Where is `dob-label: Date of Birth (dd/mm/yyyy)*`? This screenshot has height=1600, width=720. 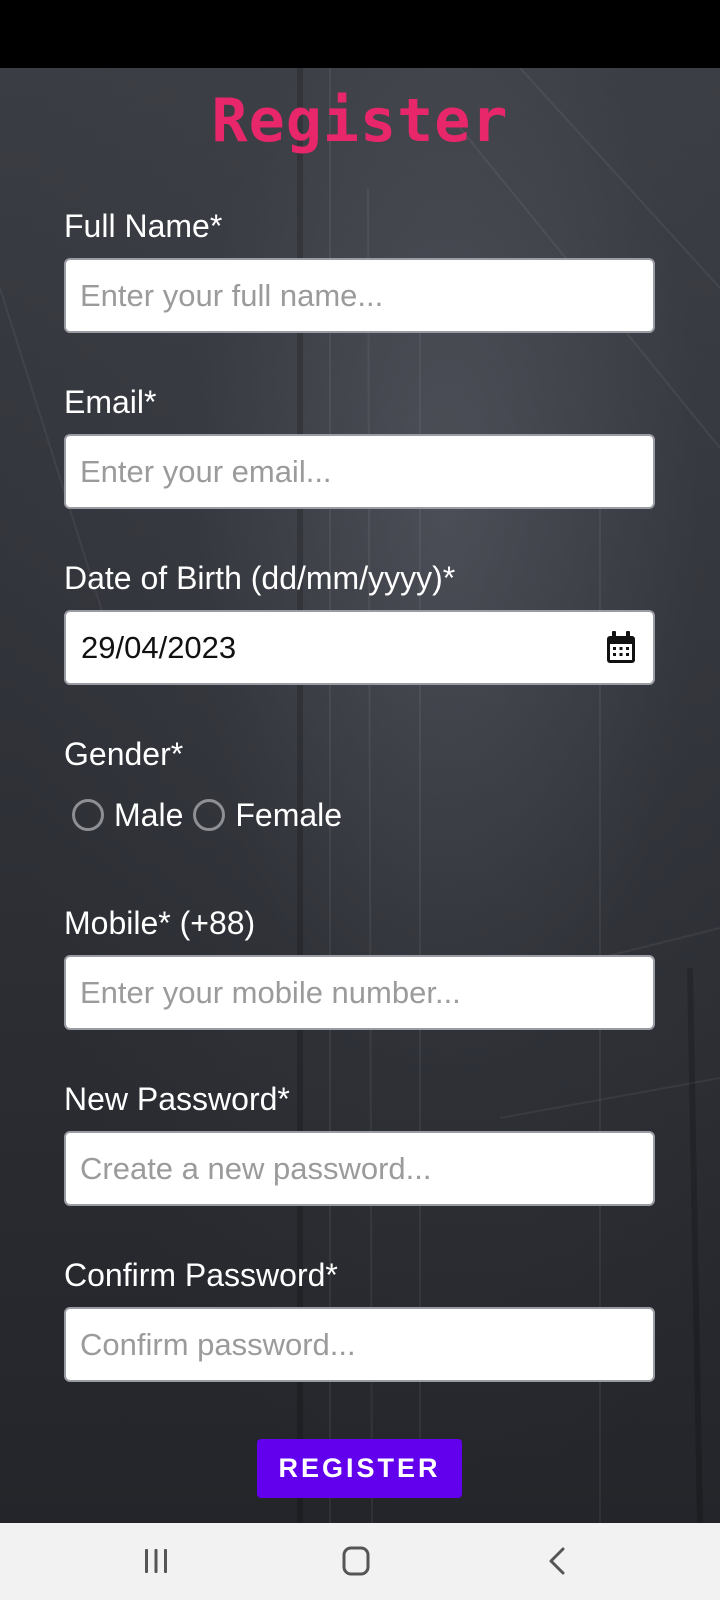
dob-label: Date of Birth (dd/mm/yyyy)* is located at coordinates (260, 578).